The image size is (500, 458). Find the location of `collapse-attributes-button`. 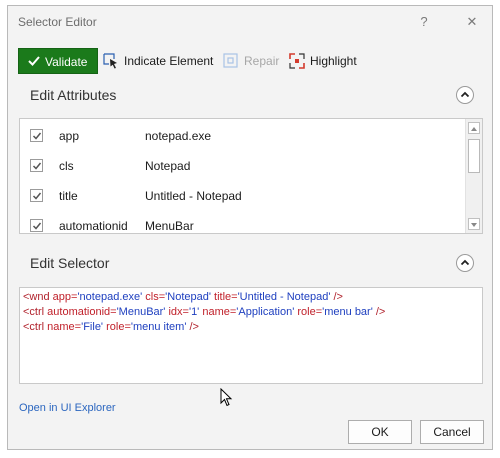

collapse-attributes-button is located at coordinates (465, 95).